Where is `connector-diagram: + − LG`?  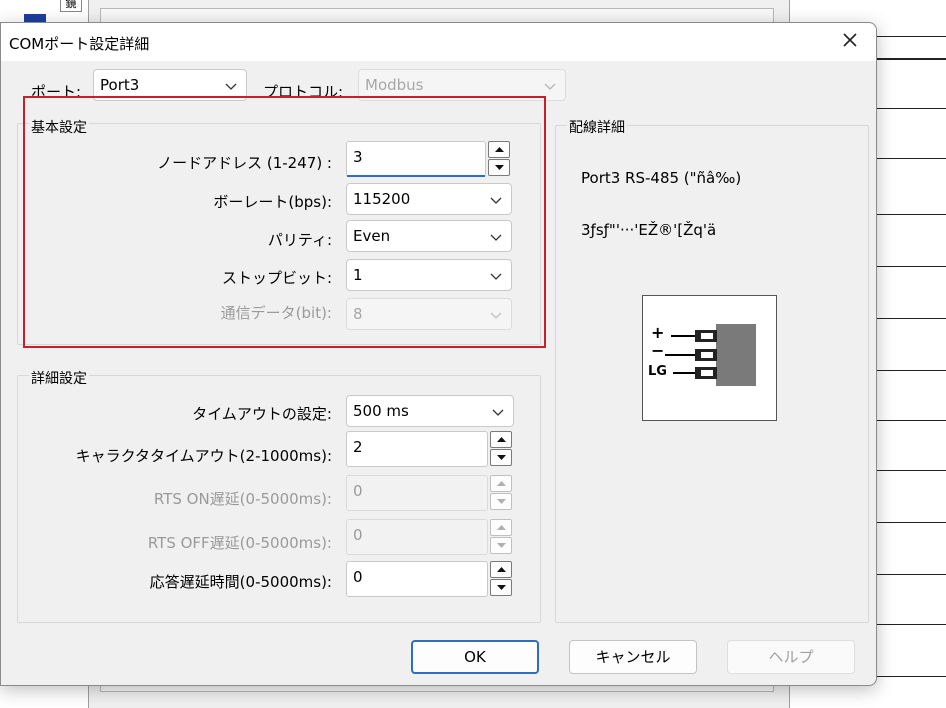
connector-diagram: + − LG is located at coordinates (709, 358).